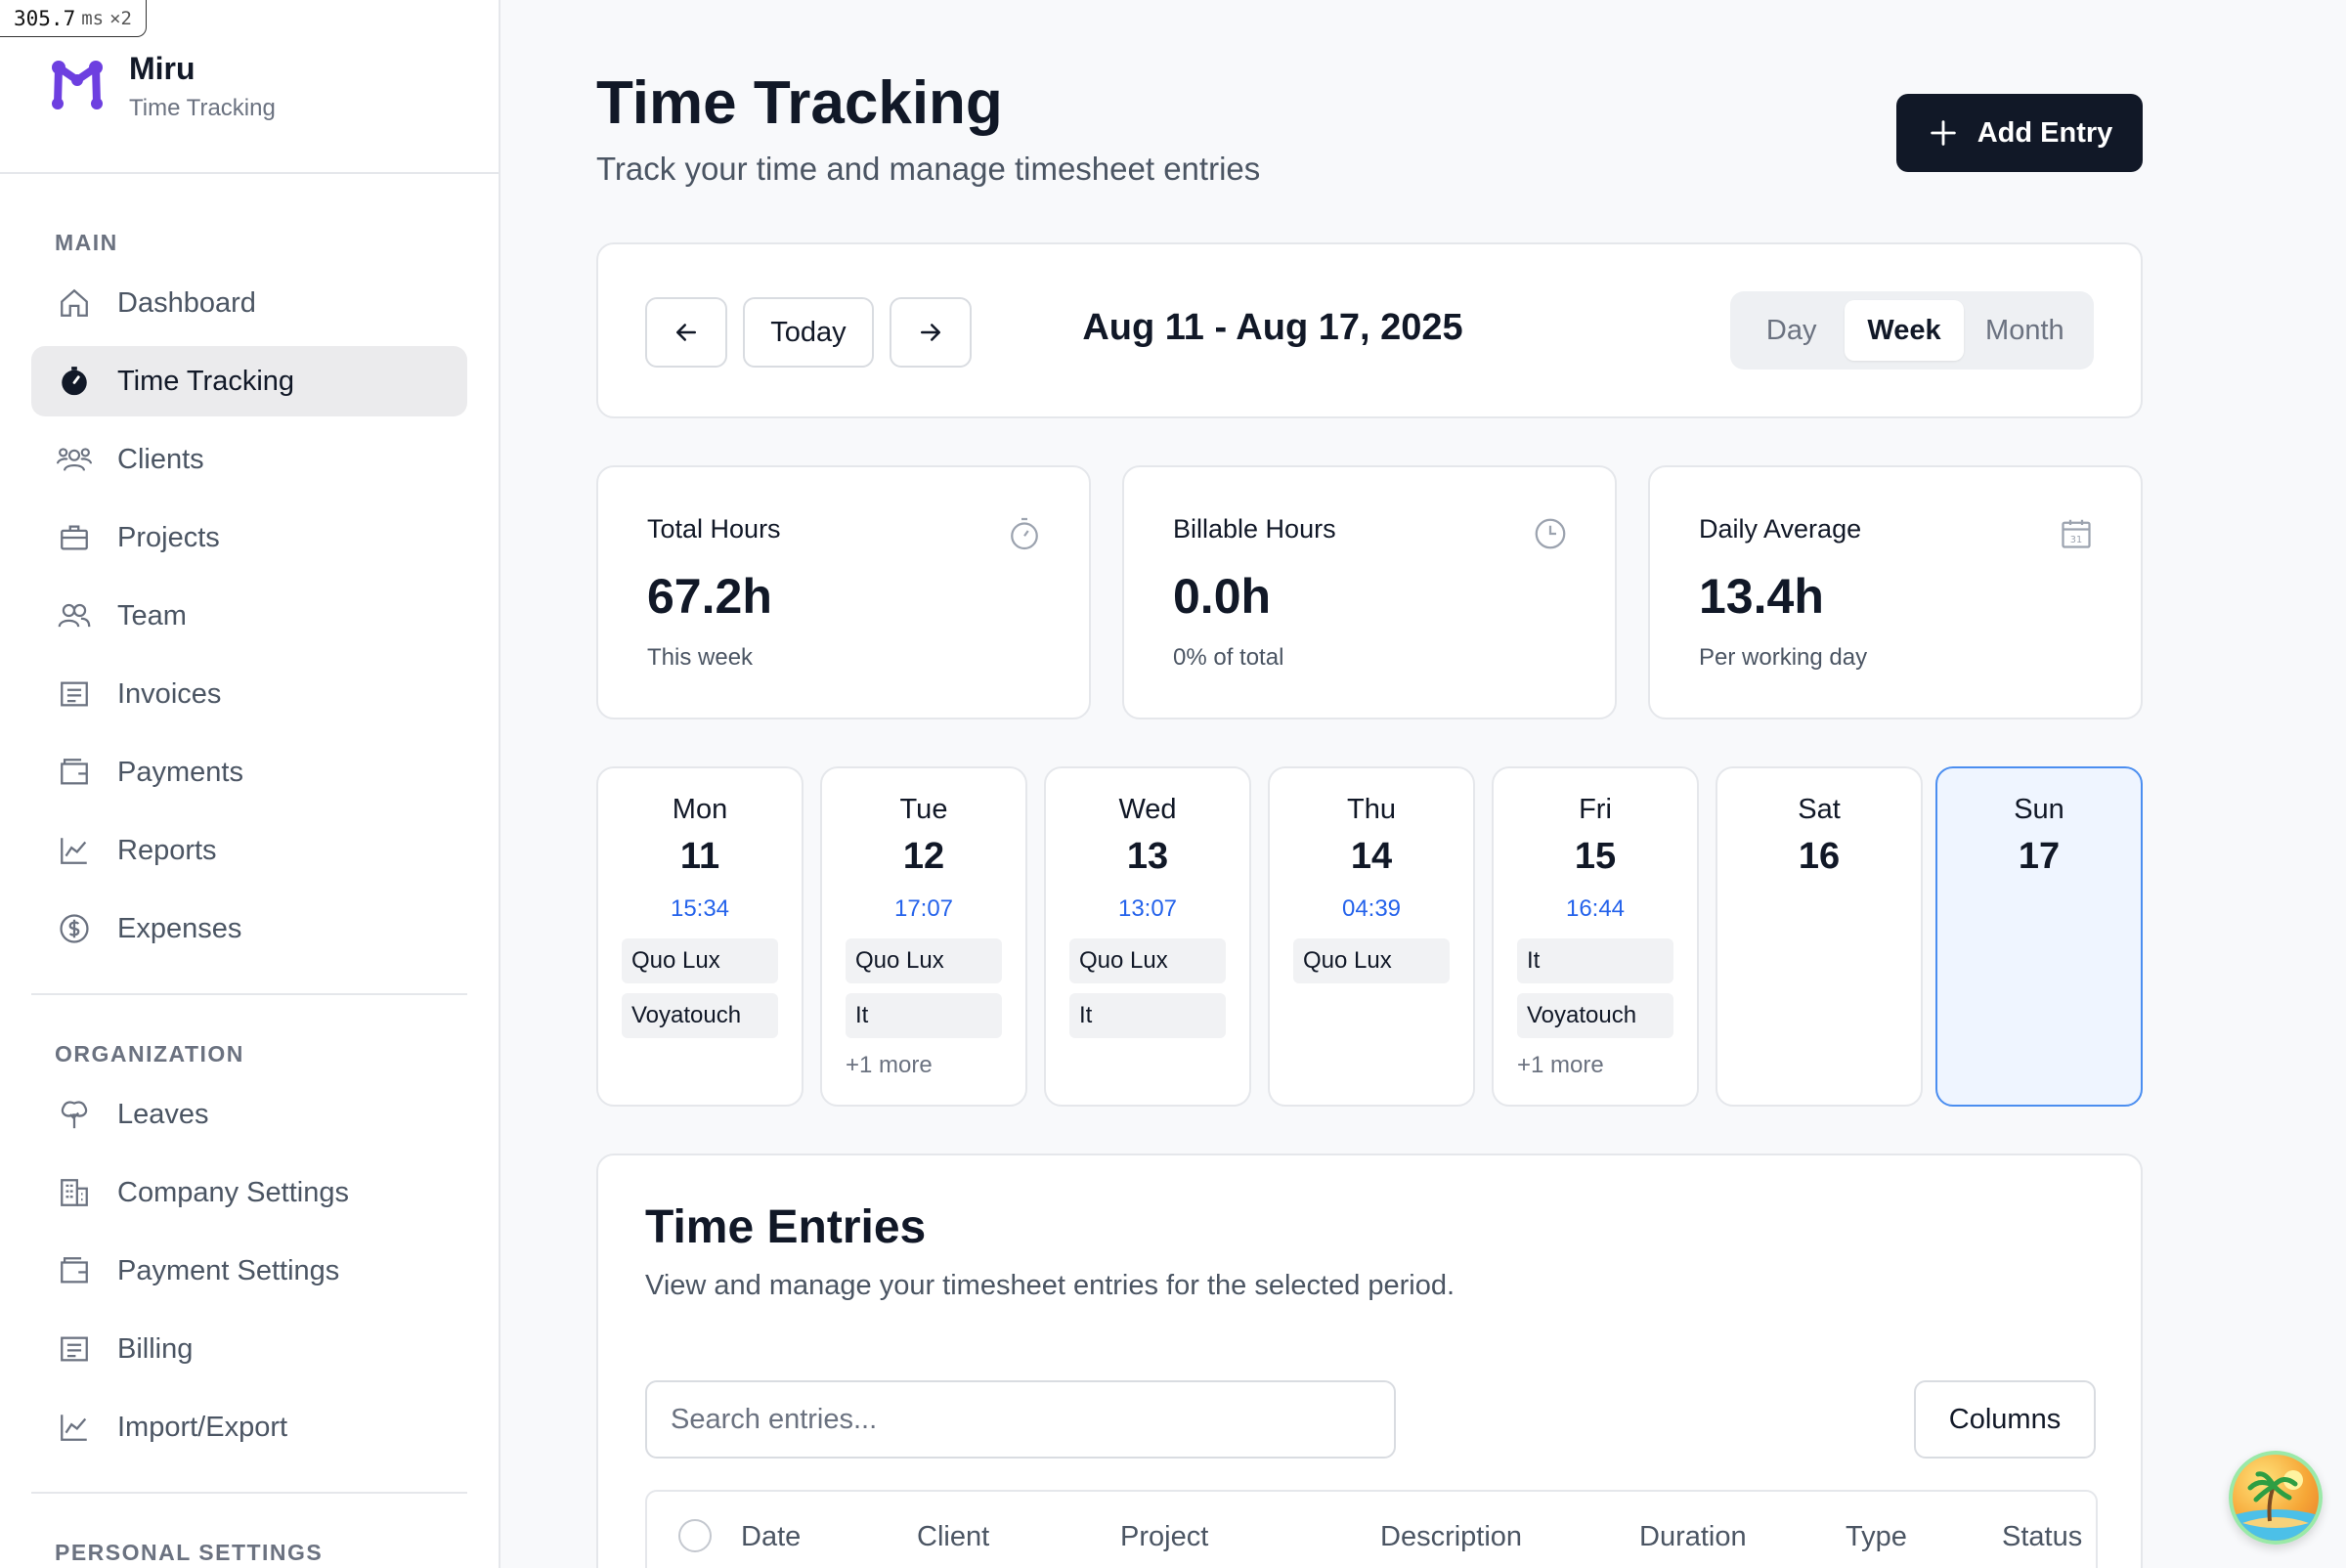 This screenshot has width=2346, height=1568. Describe the element at coordinates (179, 928) in the screenshot. I see `sidebar-item-label: Expenses` at that location.